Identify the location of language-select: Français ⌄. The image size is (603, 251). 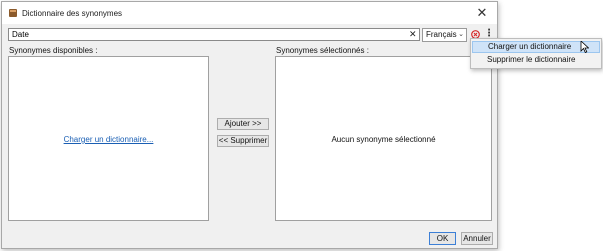
(444, 35).